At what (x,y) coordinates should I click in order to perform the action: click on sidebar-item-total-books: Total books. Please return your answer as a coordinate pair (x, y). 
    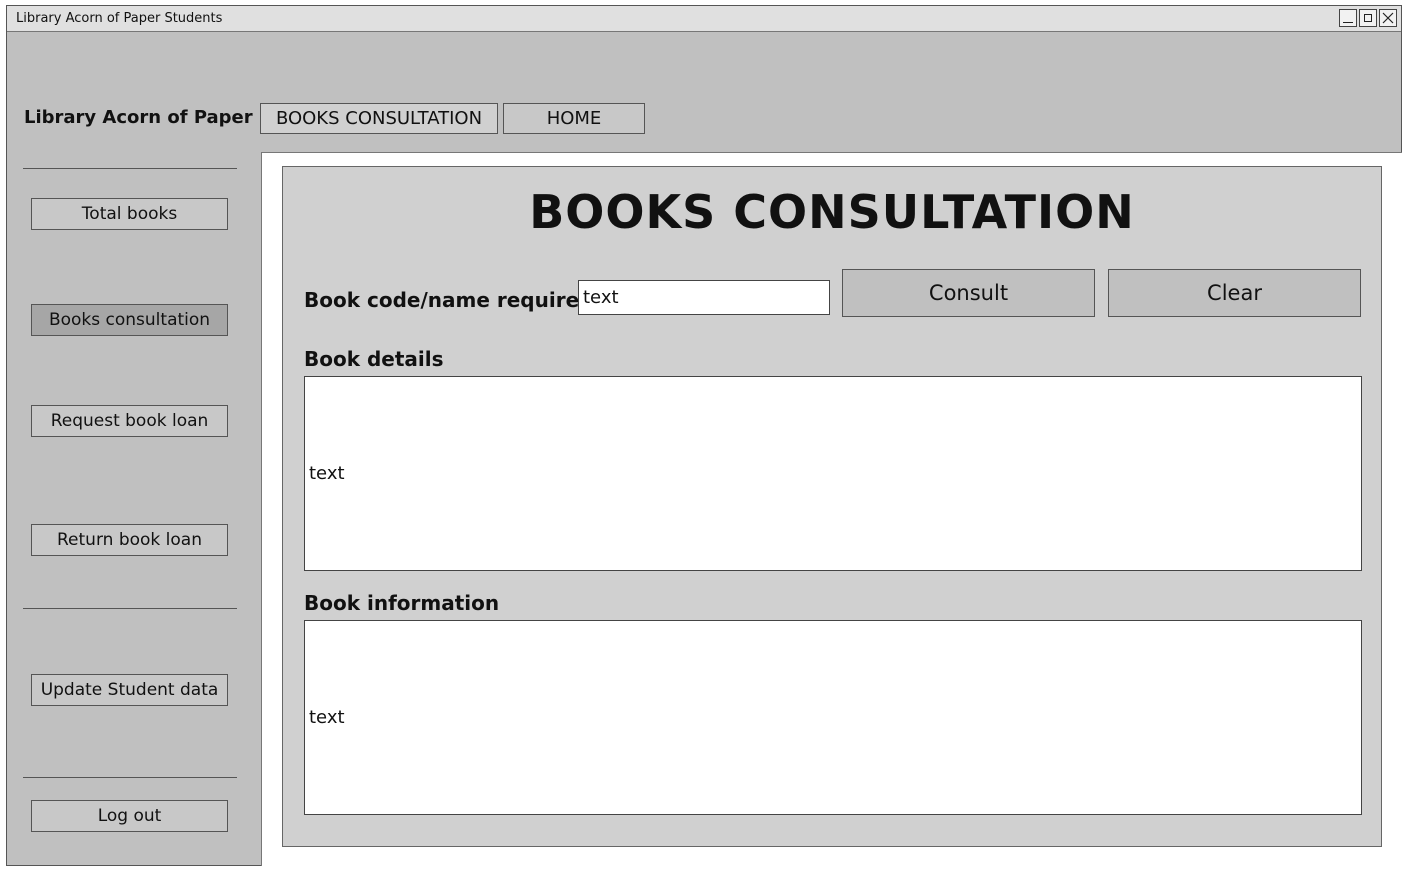
    Looking at the image, I should click on (129, 214).